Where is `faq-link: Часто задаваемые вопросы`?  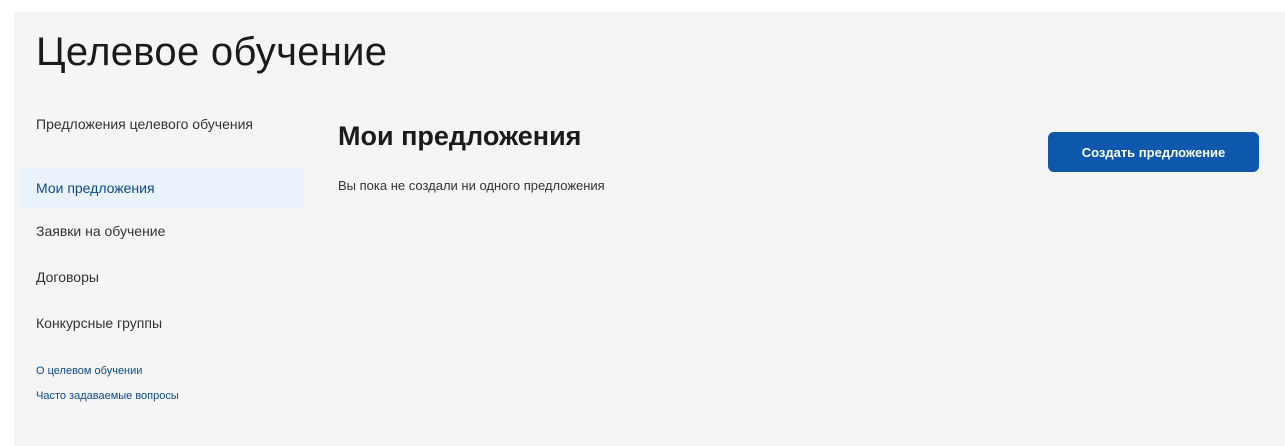
faq-link: Часто задаваемые вопросы is located at coordinates (107, 396).